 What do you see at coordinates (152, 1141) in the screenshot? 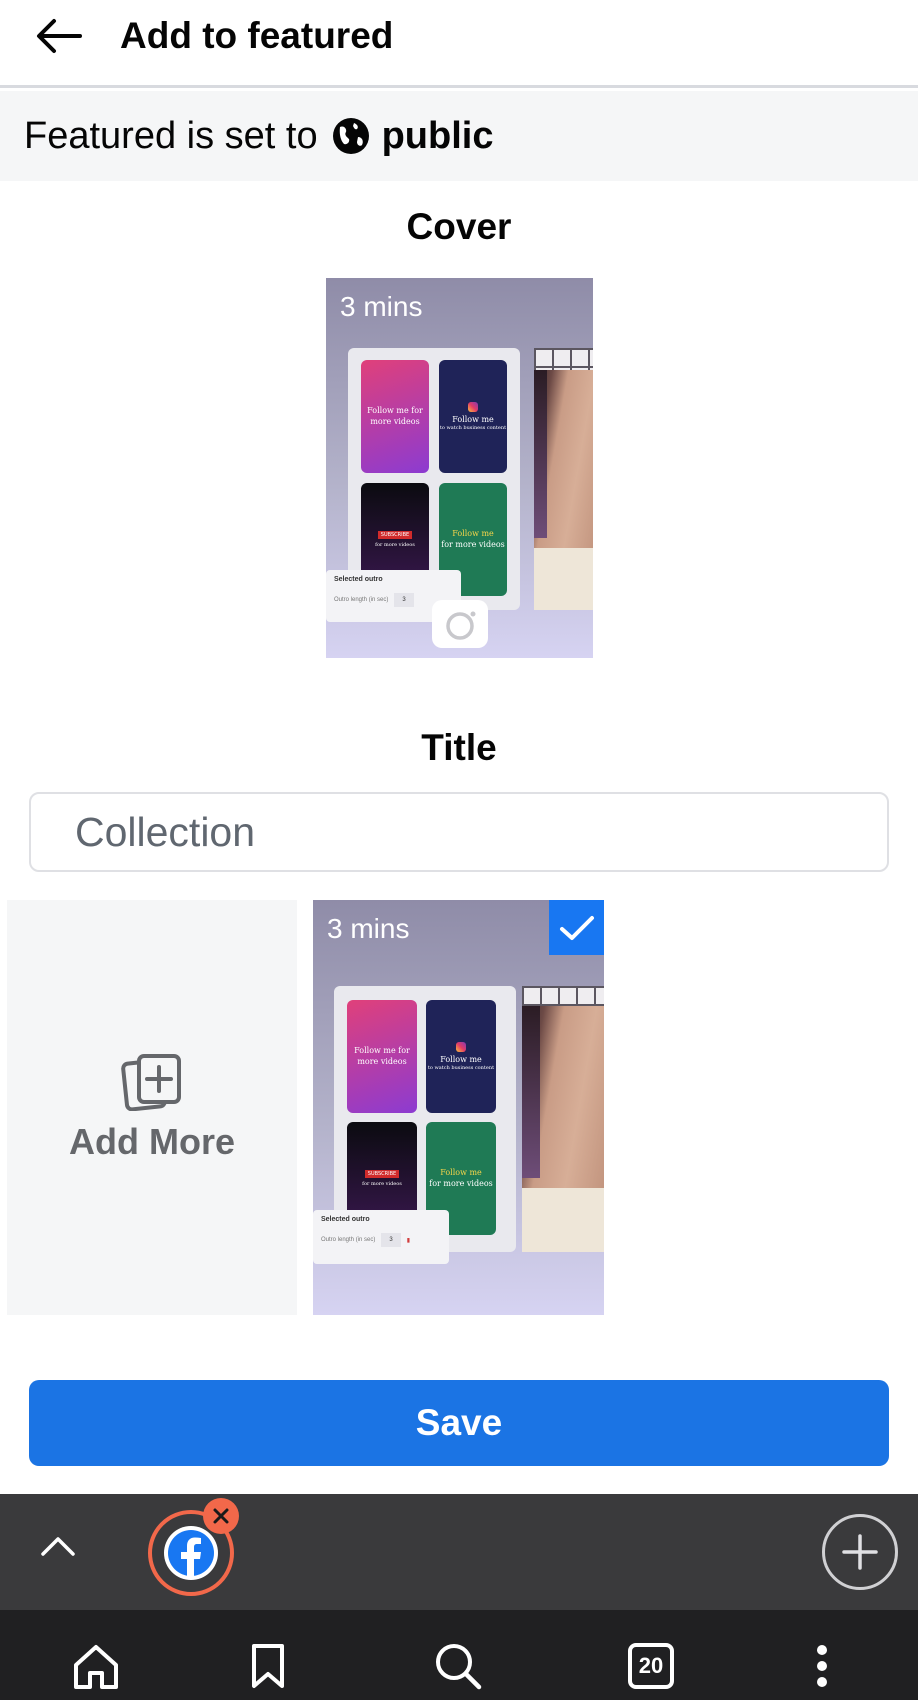
I see `add-more-label: Add More` at bounding box center [152, 1141].